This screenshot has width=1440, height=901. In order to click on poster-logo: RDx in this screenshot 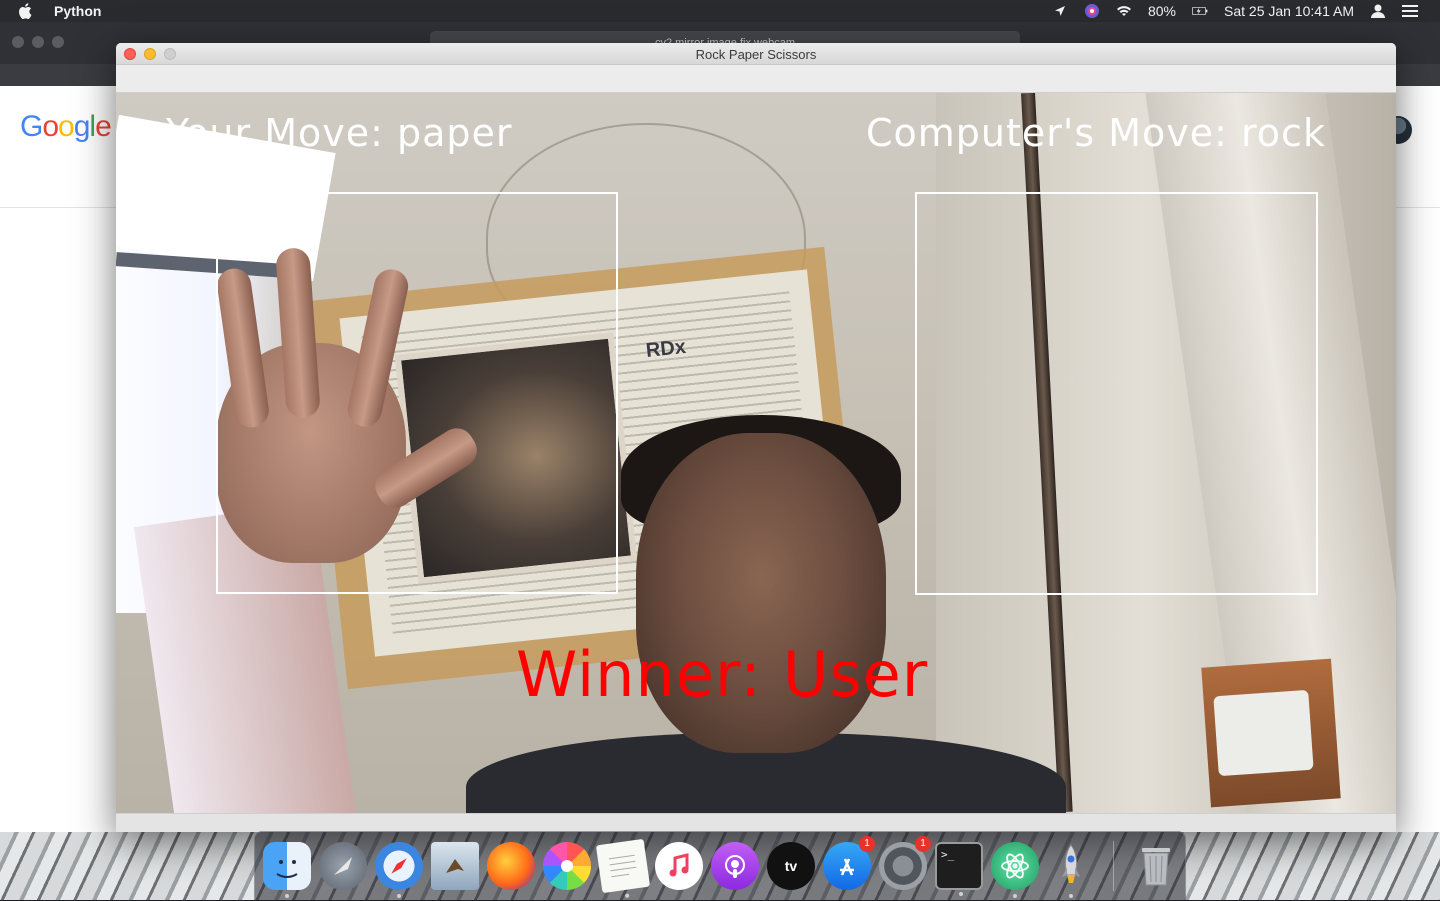, I will do `click(666, 349)`.